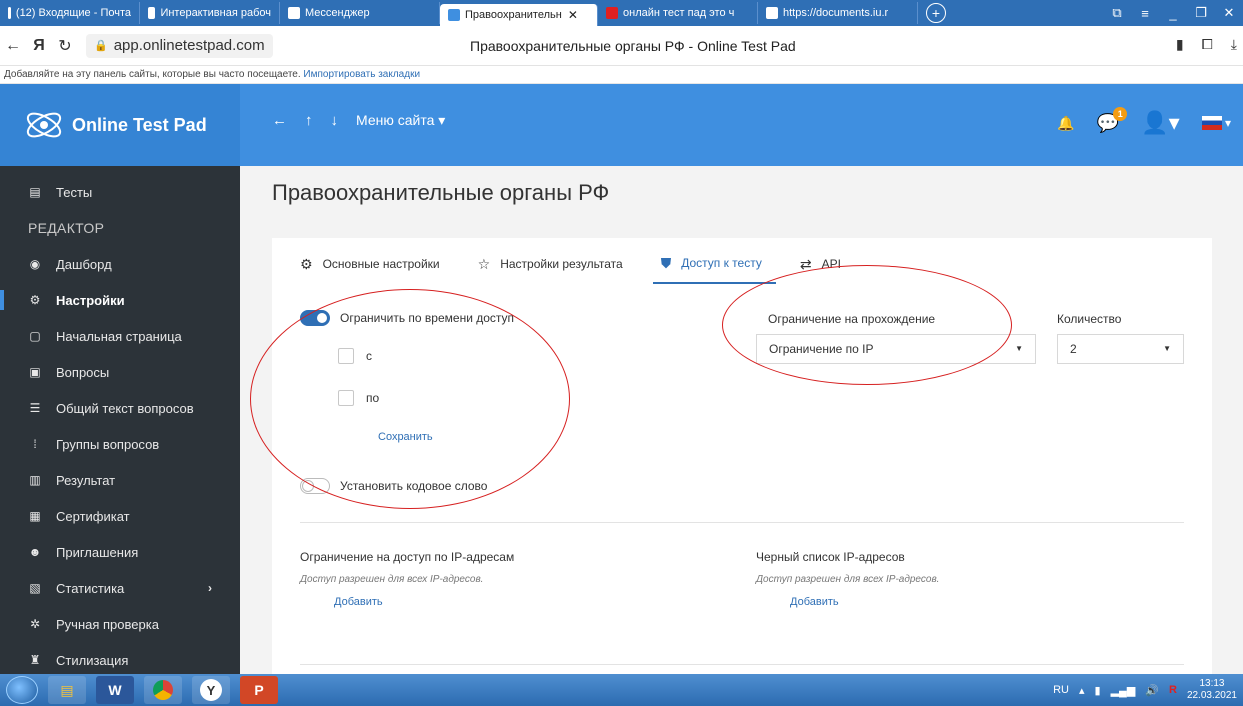 This screenshot has width=1243, height=706. Describe the element at coordinates (400, 120) in the screenshot. I see `site-menu-button: Меню сайта ▾` at that location.